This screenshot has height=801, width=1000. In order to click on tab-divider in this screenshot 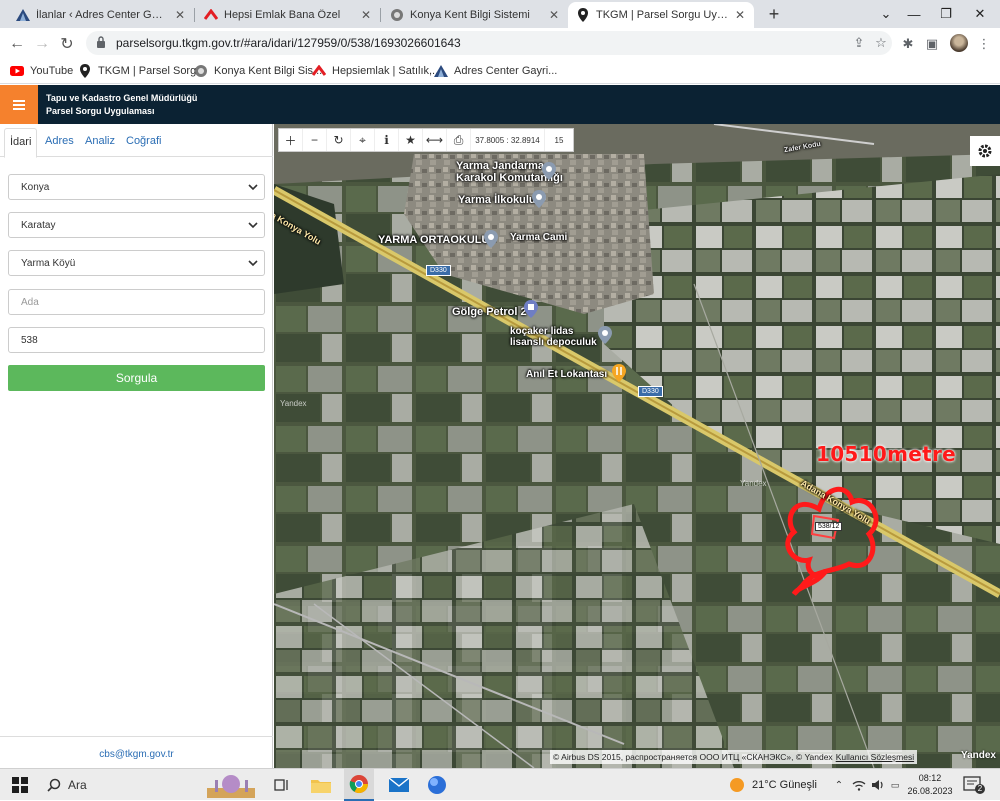, I will do `click(380, 15)`.